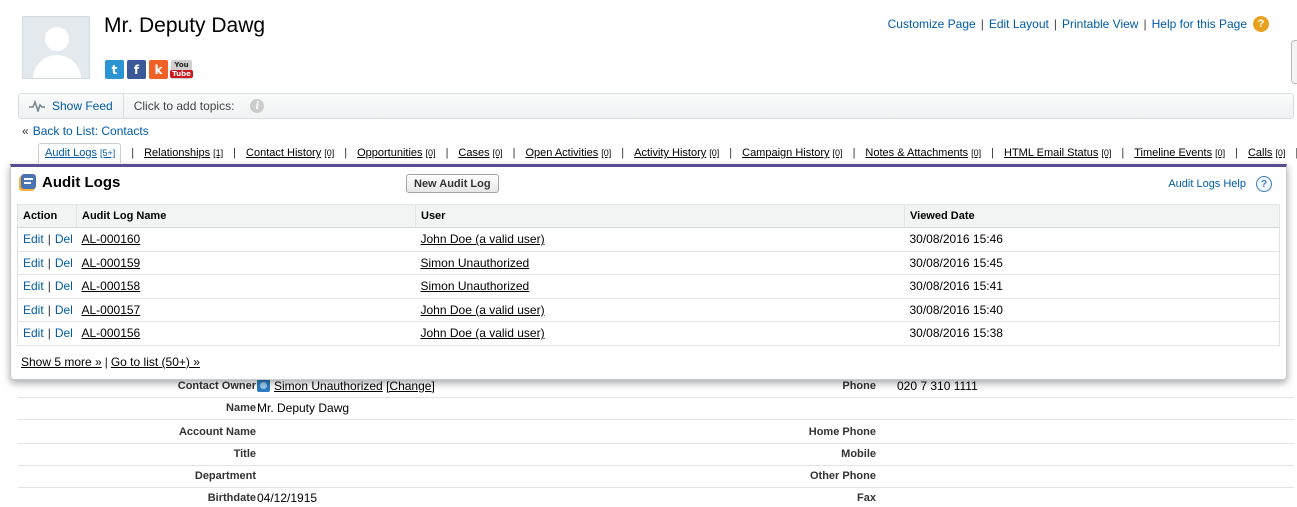 This screenshot has width=1297, height=507. Describe the element at coordinates (917, 153) in the screenshot. I see `tab-label: Notes & Attachments` at that location.